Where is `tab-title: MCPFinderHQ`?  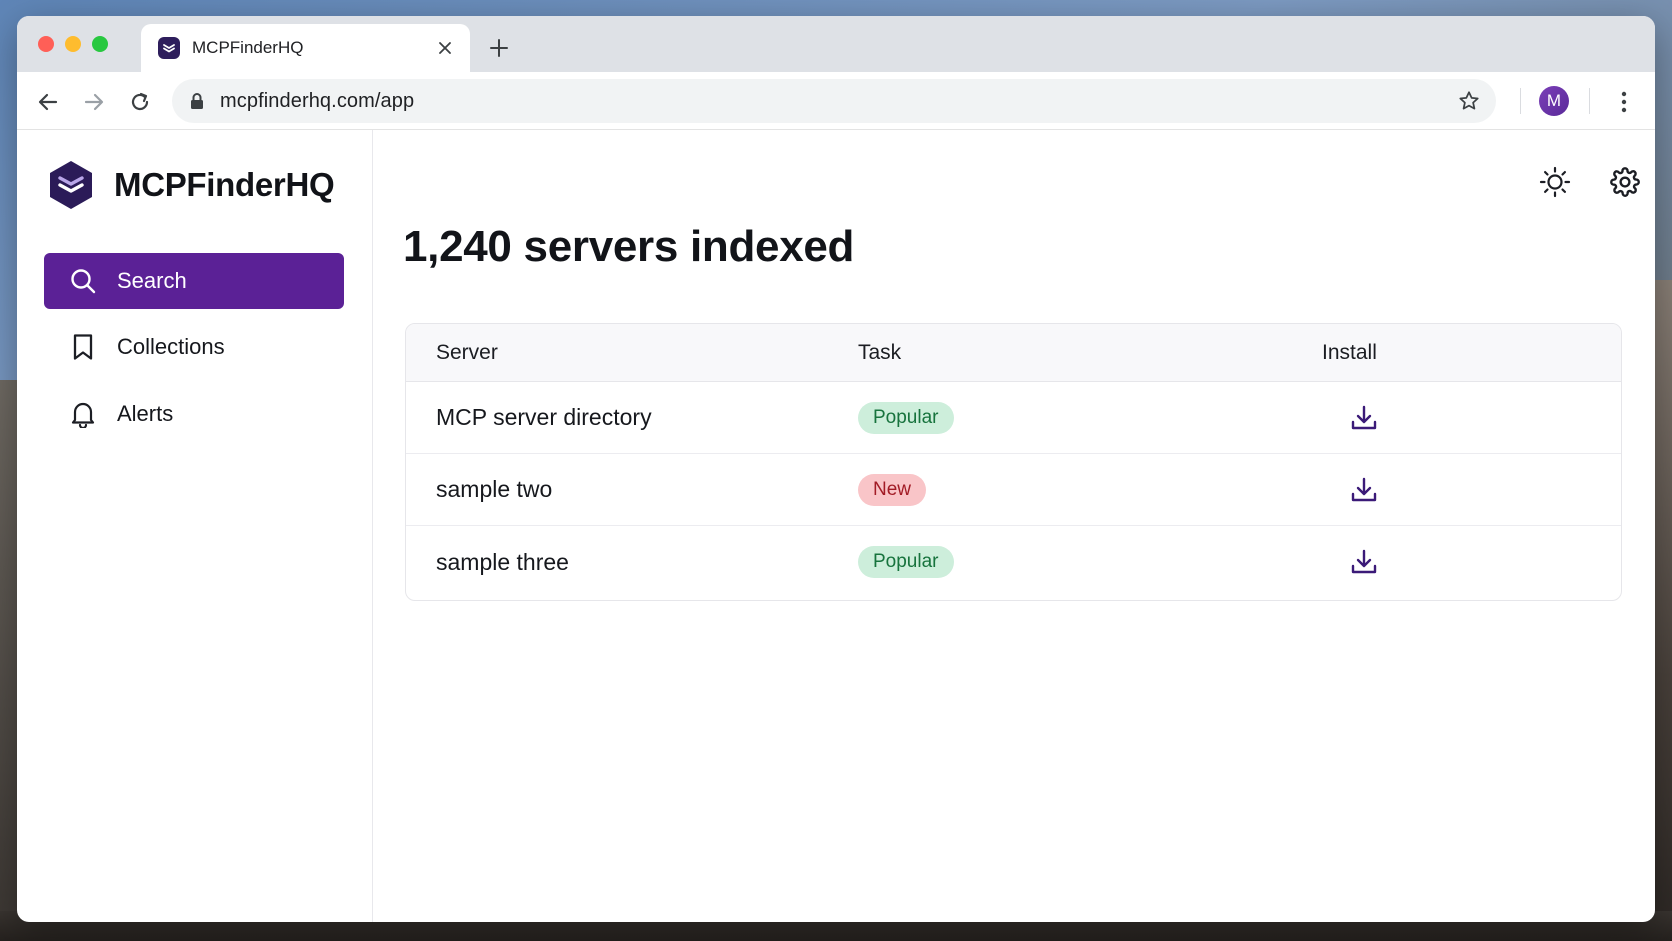 tab-title: MCPFinderHQ is located at coordinates (248, 47).